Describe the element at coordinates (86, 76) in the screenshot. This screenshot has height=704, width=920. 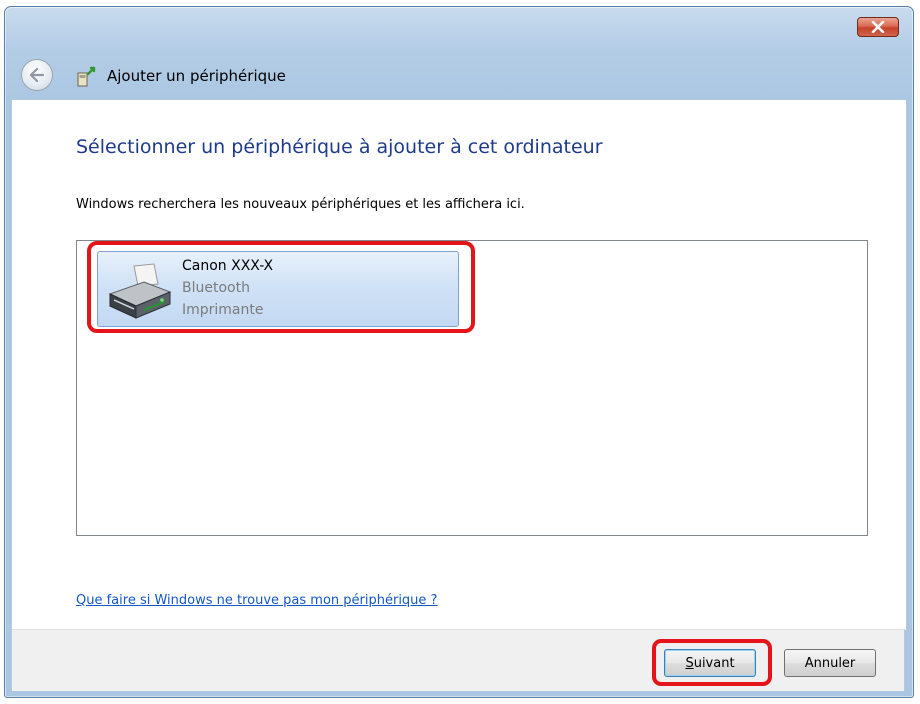
I see `add-device-icon` at that location.